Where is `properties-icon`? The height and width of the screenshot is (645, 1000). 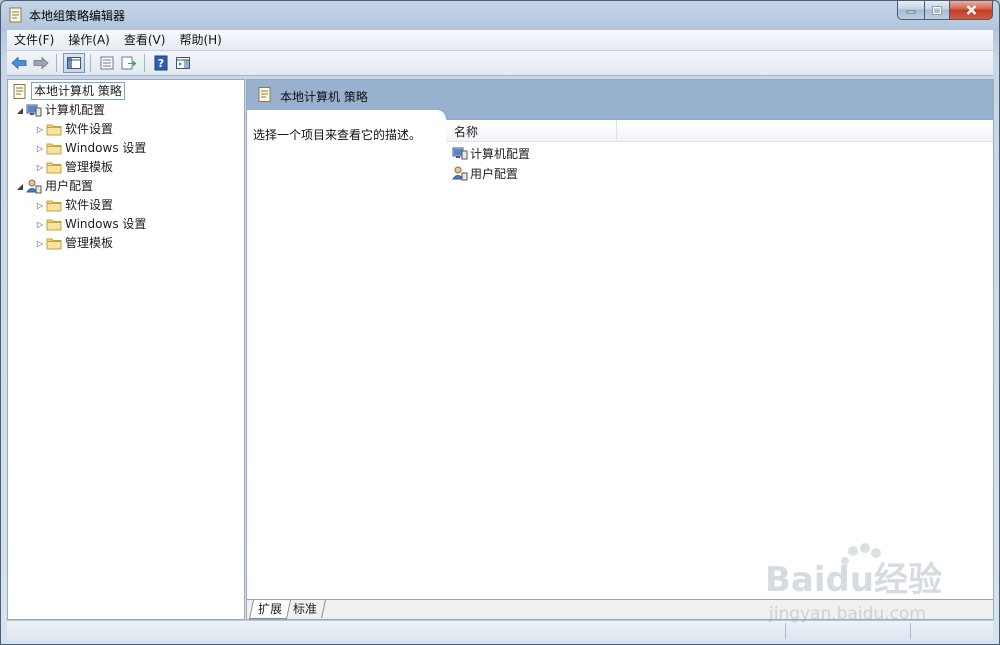
properties-icon is located at coordinates (107, 63).